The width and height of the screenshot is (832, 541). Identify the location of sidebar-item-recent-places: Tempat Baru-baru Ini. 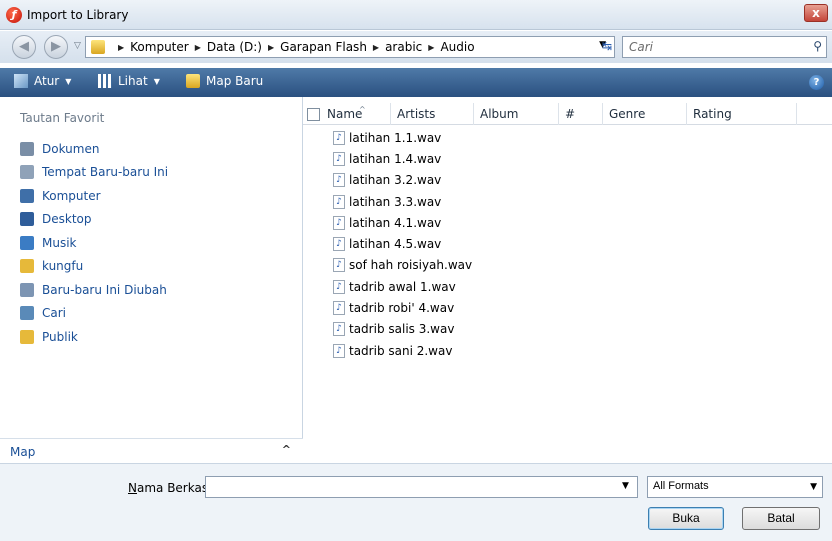
(94, 173).